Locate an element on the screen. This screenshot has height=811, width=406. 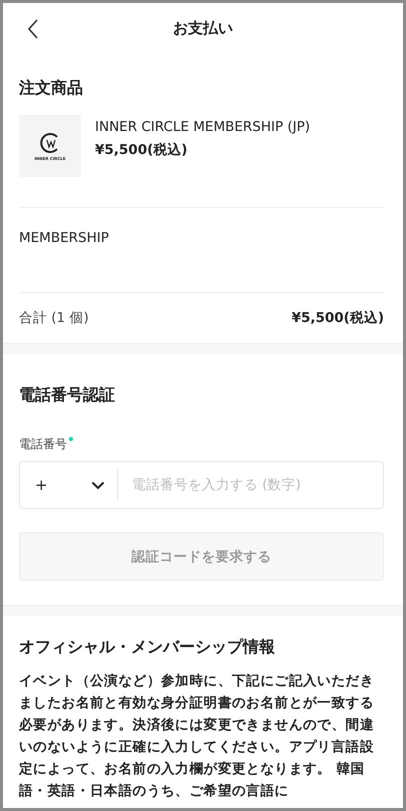
page-title: お支払い is located at coordinates (203, 28).